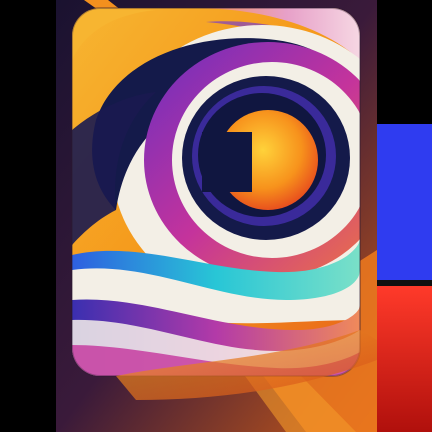 This screenshot has width=432, height=432. I want to click on right-color-strip, so click(404, 216).